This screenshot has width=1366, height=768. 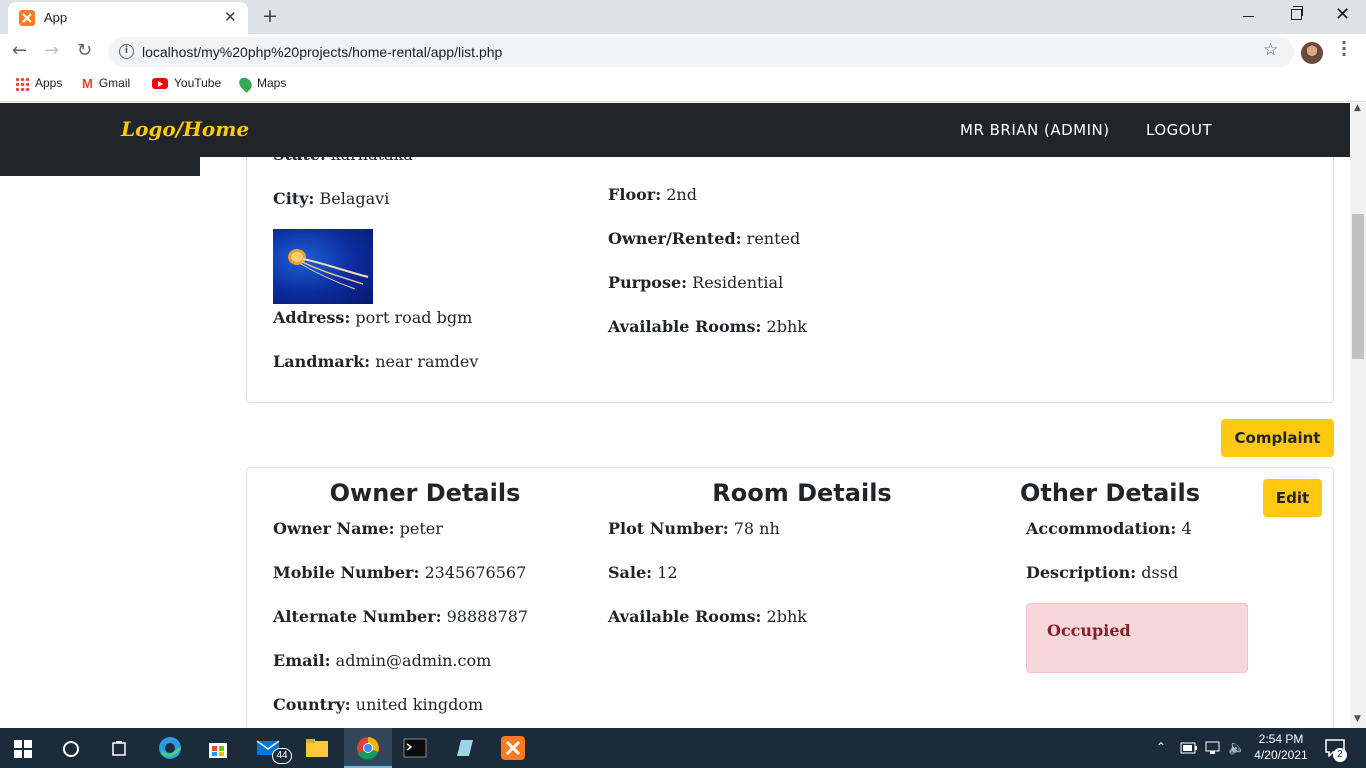 I want to click on chrome-taskbar-button, so click(x=368, y=748).